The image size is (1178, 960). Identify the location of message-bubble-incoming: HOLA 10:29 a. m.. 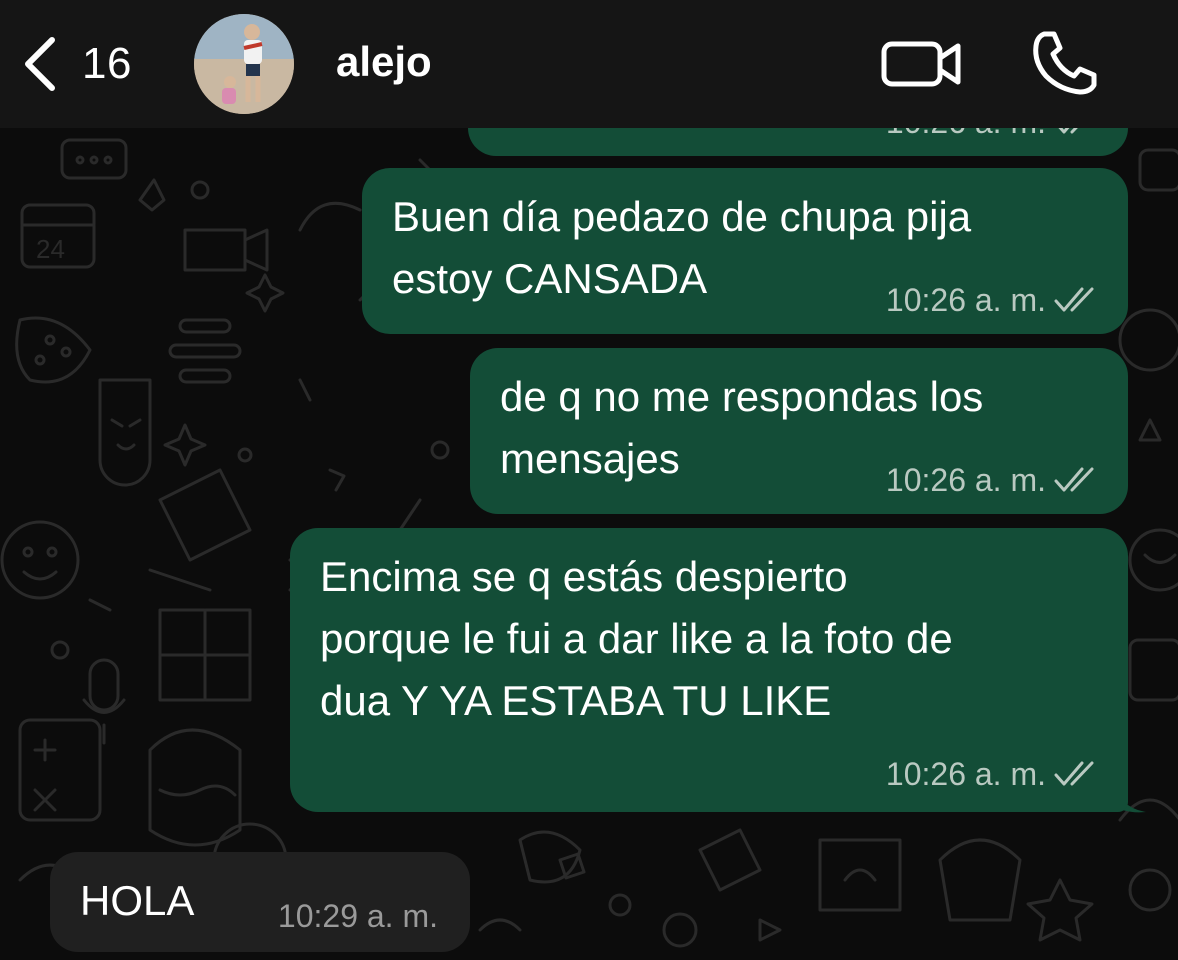
(260, 902).